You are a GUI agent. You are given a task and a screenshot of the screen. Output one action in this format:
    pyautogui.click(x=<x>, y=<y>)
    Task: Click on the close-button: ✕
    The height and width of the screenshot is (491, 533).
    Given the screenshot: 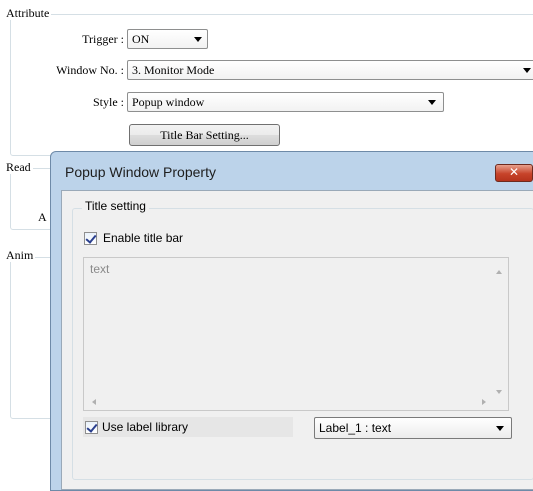 What is the action you would take?
    pyautogui.click(x=514, y=173)
    